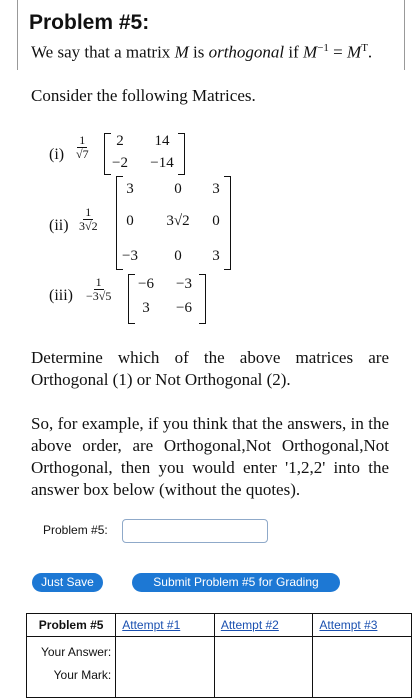 This screenshot has height=700, width=412. I want to click on problem-title: Problem #5:, so click(89, 22).